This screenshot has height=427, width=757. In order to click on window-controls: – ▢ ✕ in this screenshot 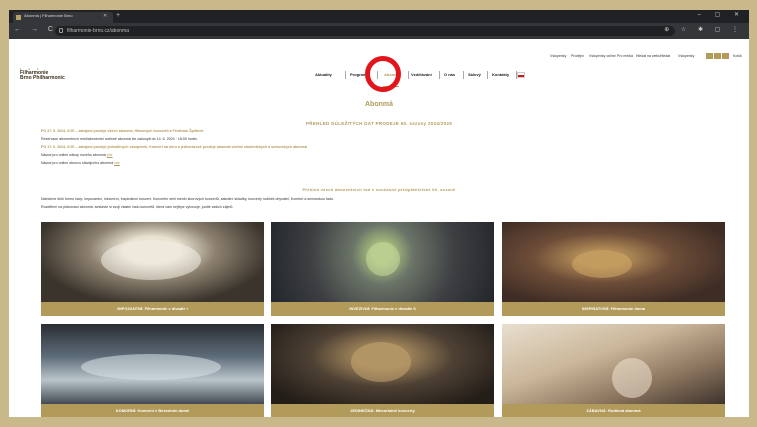, I will do `click(721, 14)`.